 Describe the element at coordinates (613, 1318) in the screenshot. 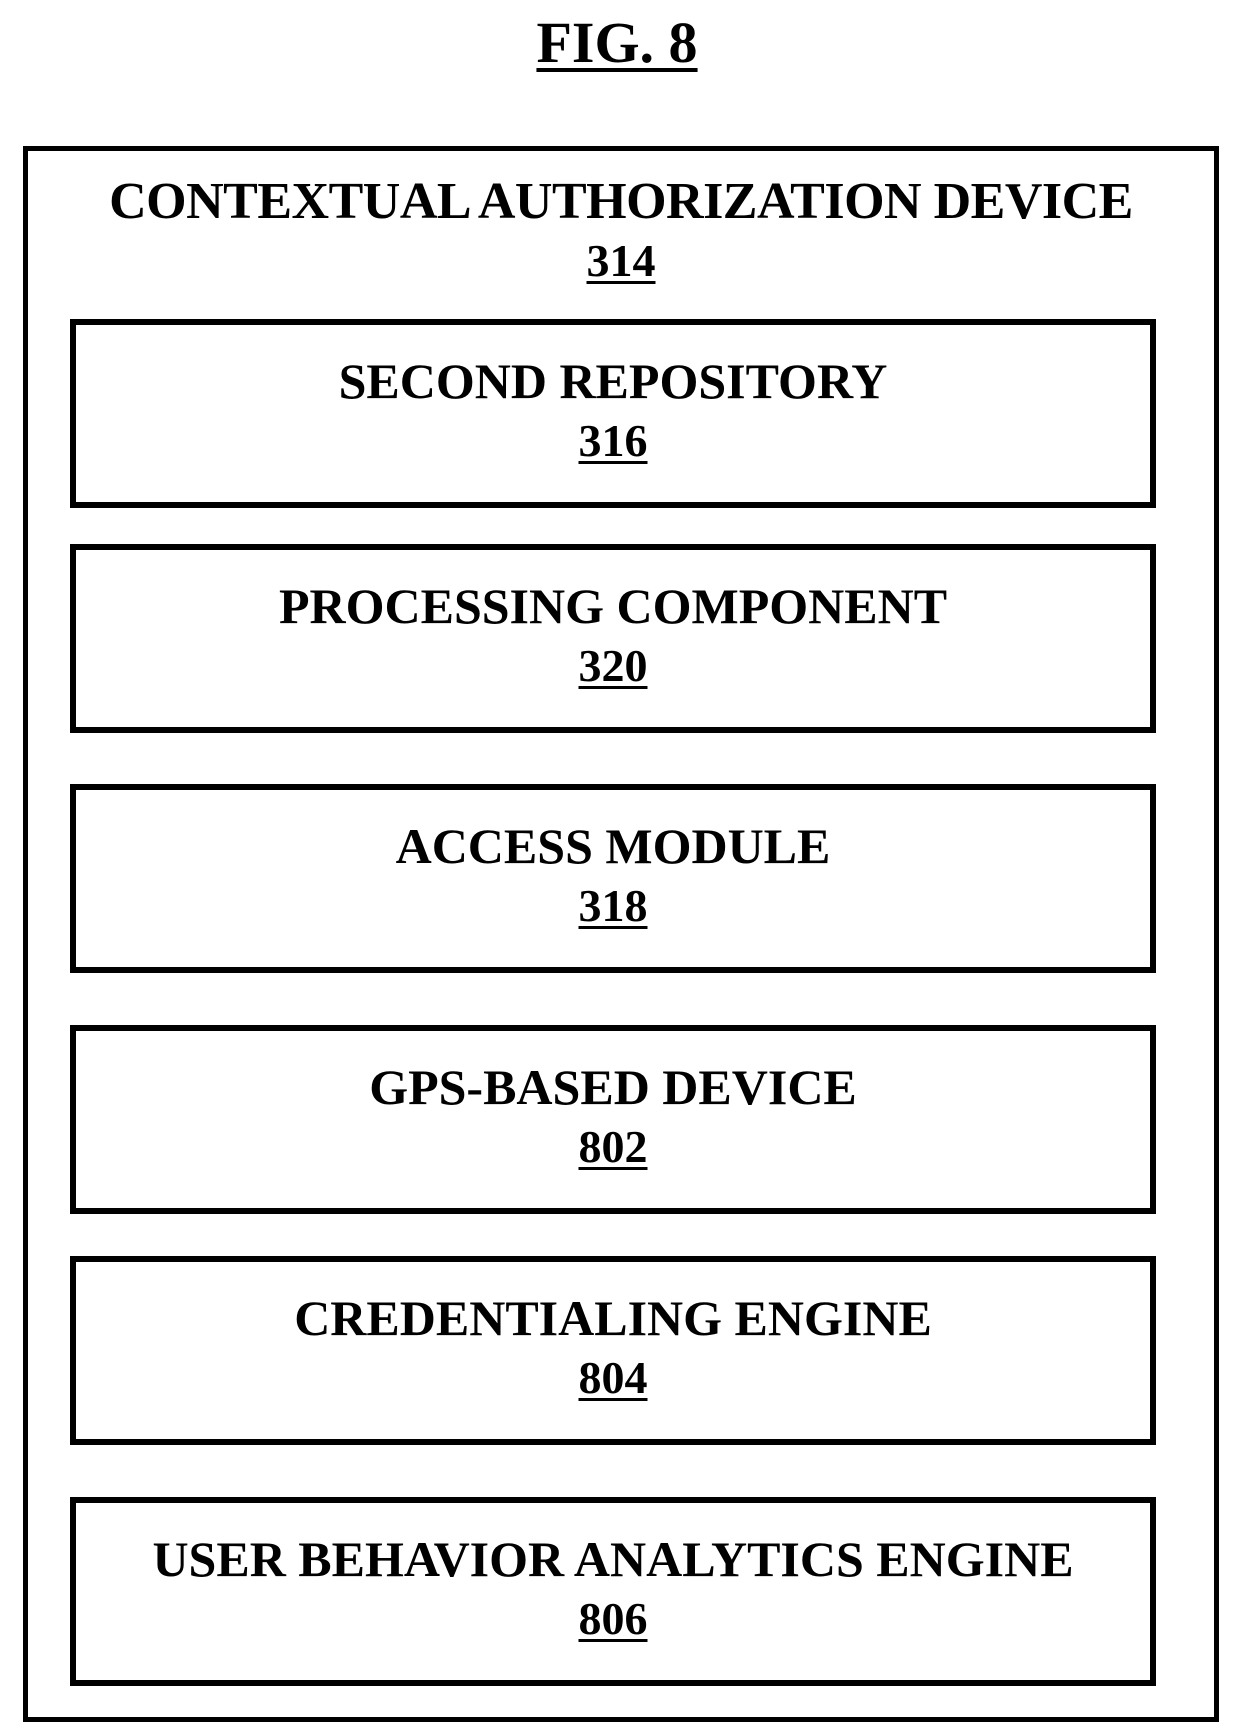

I see `component-label: CREDENTIALING ENGINE` at that location.